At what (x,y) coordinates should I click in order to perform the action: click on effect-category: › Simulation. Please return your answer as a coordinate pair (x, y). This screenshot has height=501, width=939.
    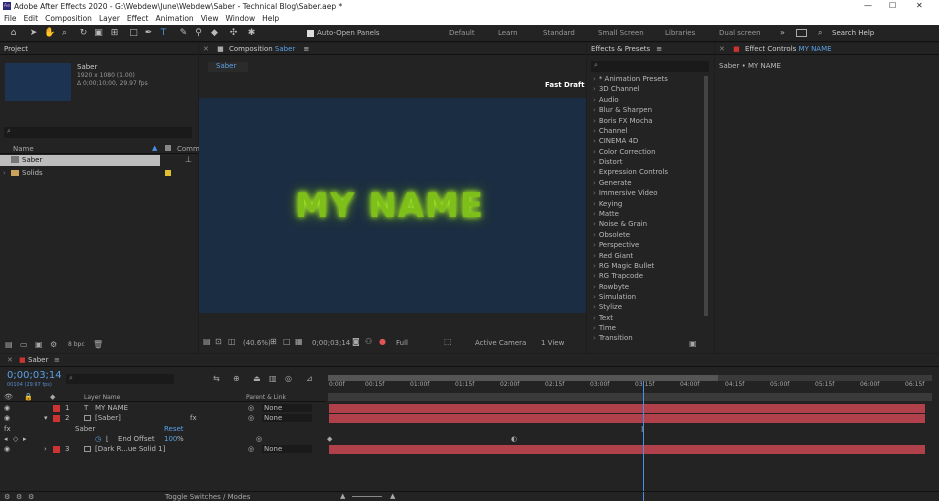
    Looking at the image, I should click on (614, 297).